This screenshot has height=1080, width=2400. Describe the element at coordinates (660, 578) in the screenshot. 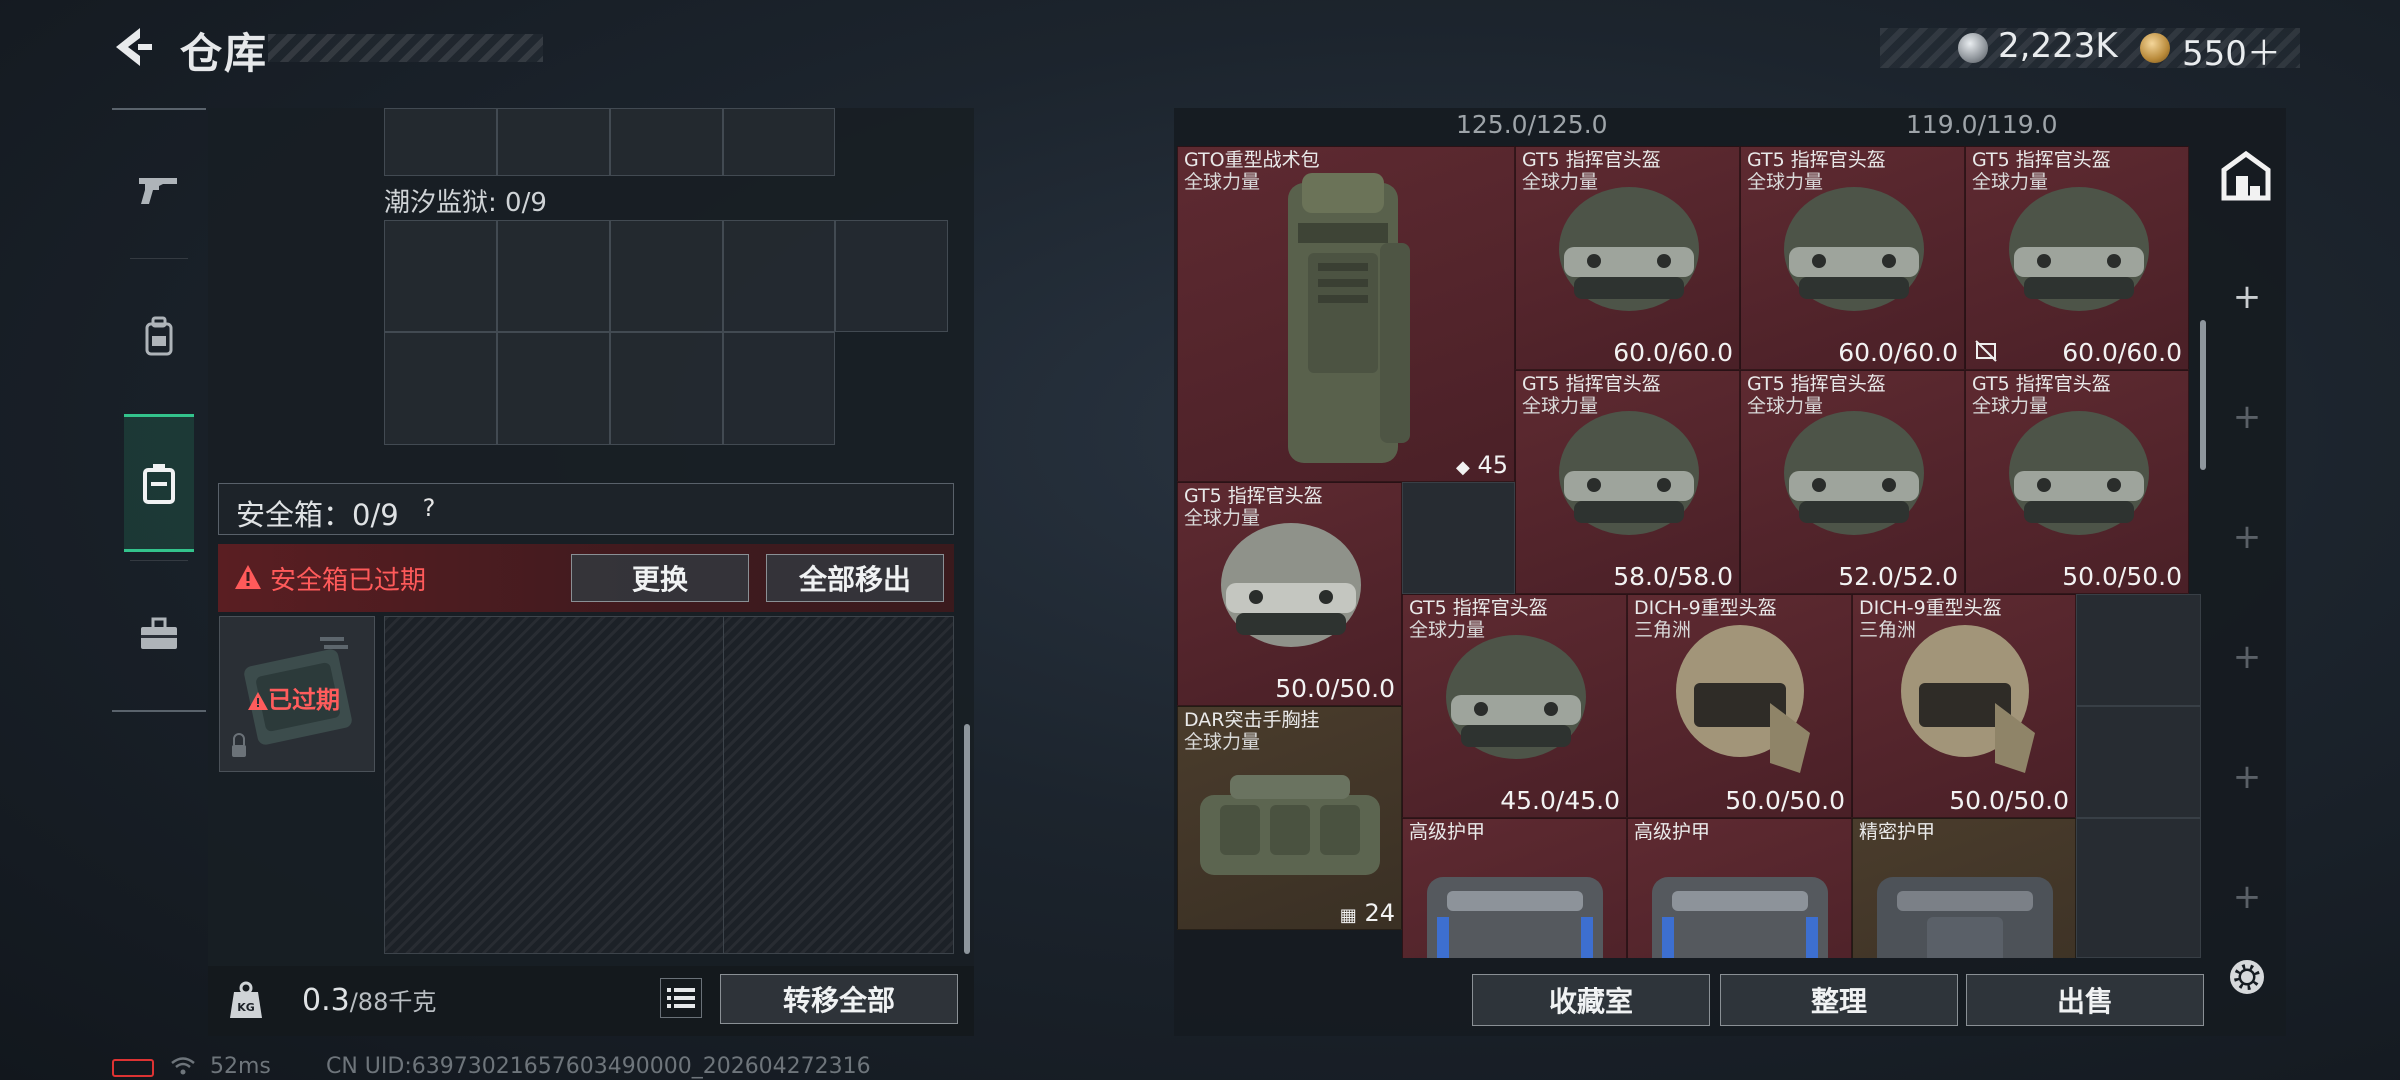

I see `replace-button: 更换` at that location.